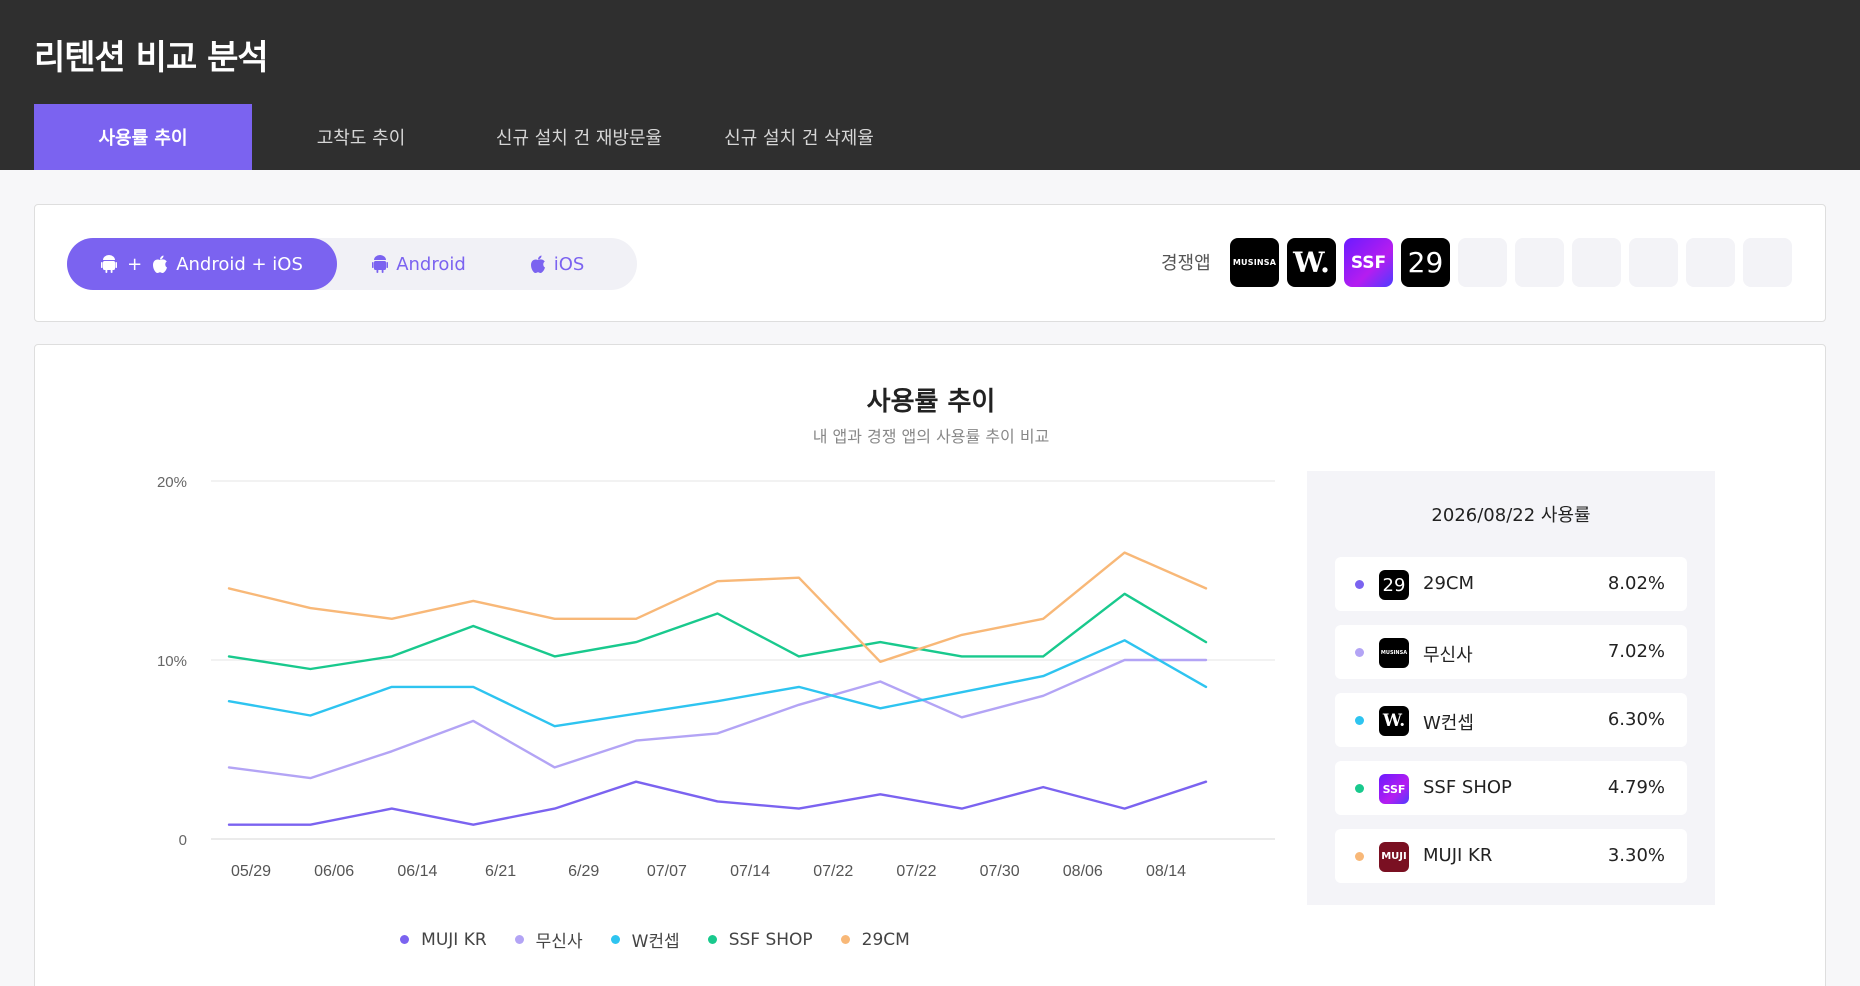  What do you see at coordinates (799, 137) in the screenshot?
I see `tab-new-install-delete: 신규 설치 건 삭제율` at bounding box center [799, 137].